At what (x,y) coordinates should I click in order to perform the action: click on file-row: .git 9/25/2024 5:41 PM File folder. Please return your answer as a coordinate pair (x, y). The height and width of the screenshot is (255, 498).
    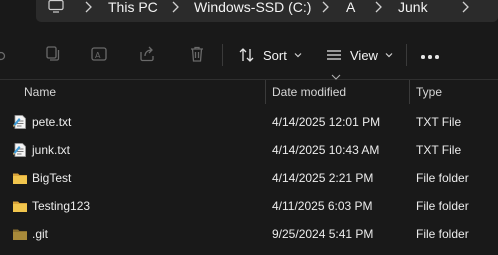
    Looking at the image, I should click on (249, 234).